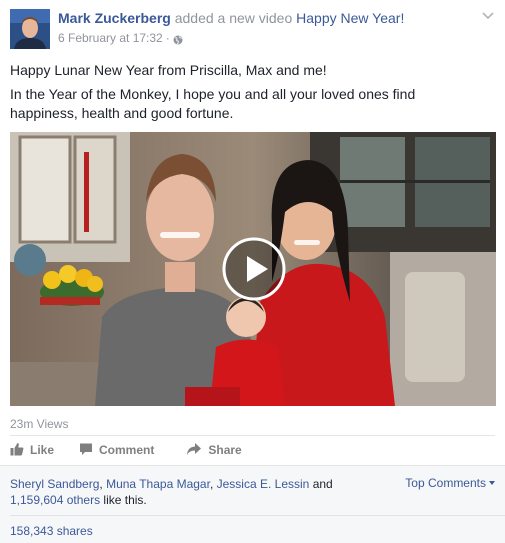 The height and width of the screenshot is (543, 505). Describe the element at coordinates (101, 484) in the screenshot. I see `liker-comma-1: ,` at that location.